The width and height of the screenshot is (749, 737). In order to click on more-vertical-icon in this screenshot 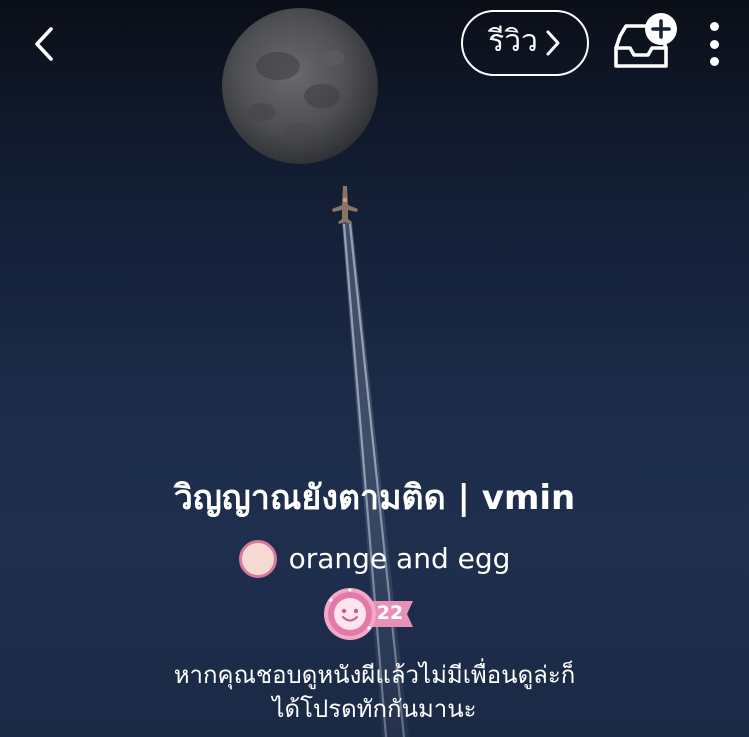, I will do `click(714, 26)`.